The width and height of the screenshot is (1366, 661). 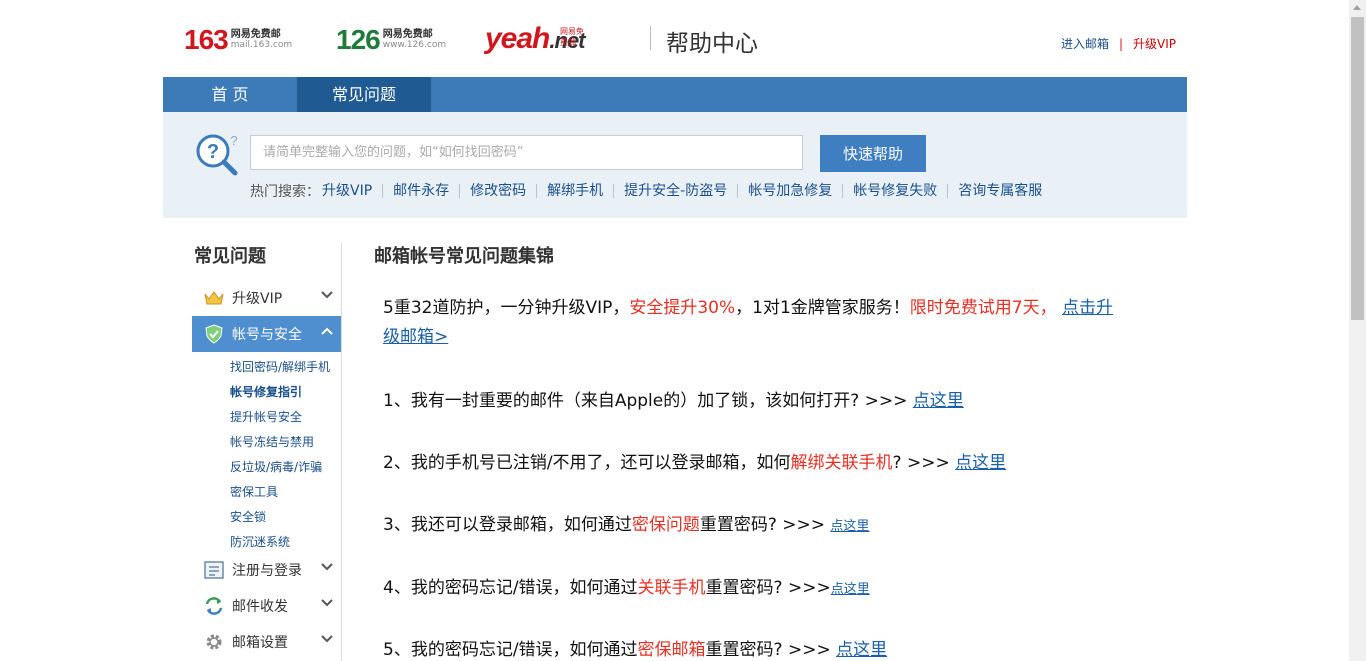 I want to click on top-links: 进入邮箱 | 升级VIP, so click(x=1118, y=43).